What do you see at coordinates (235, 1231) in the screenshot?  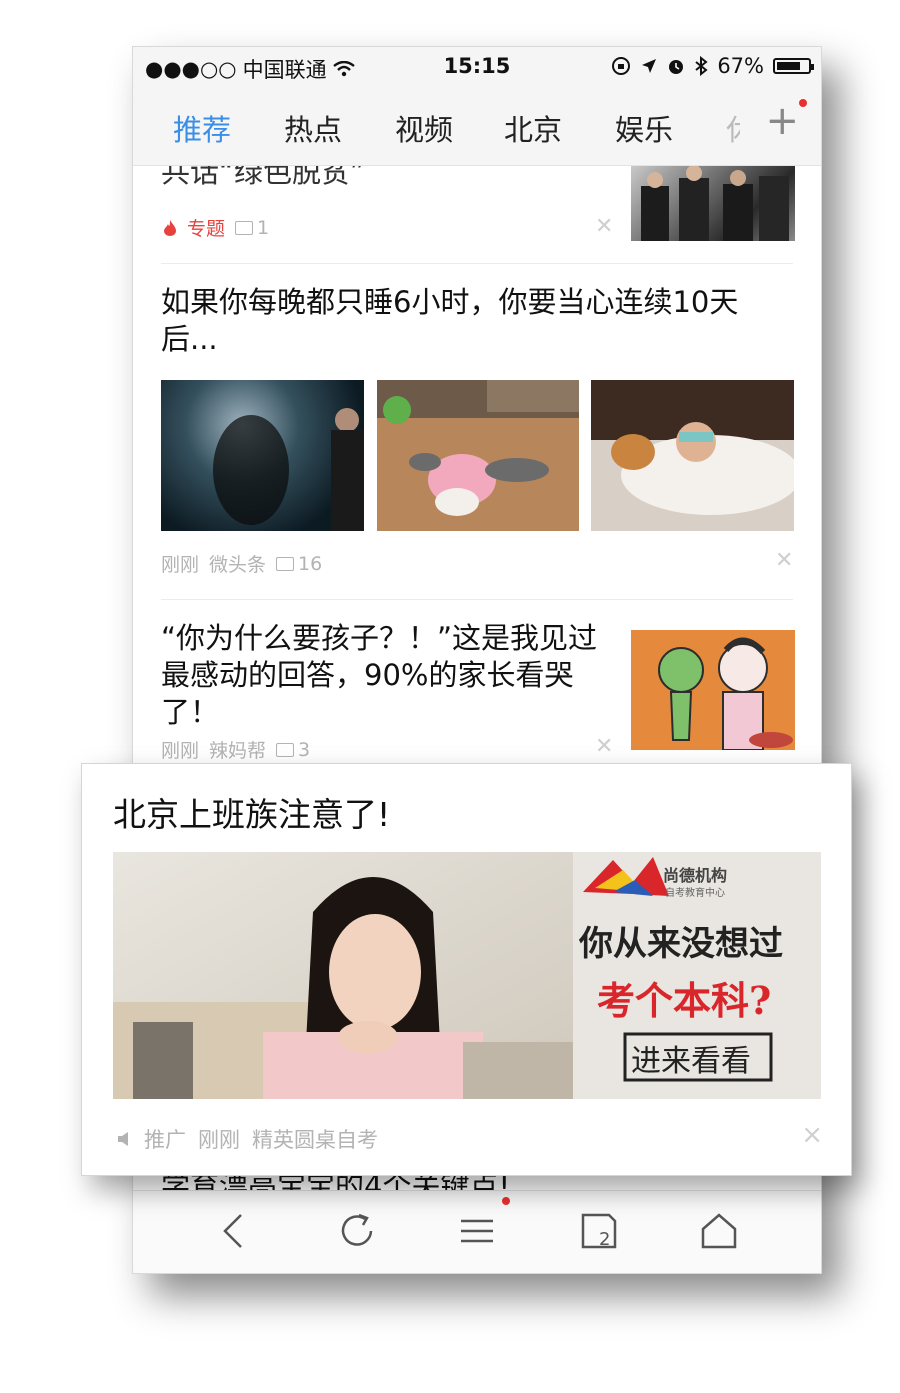 I see `back-icon` at bounding box center [235, 1231].